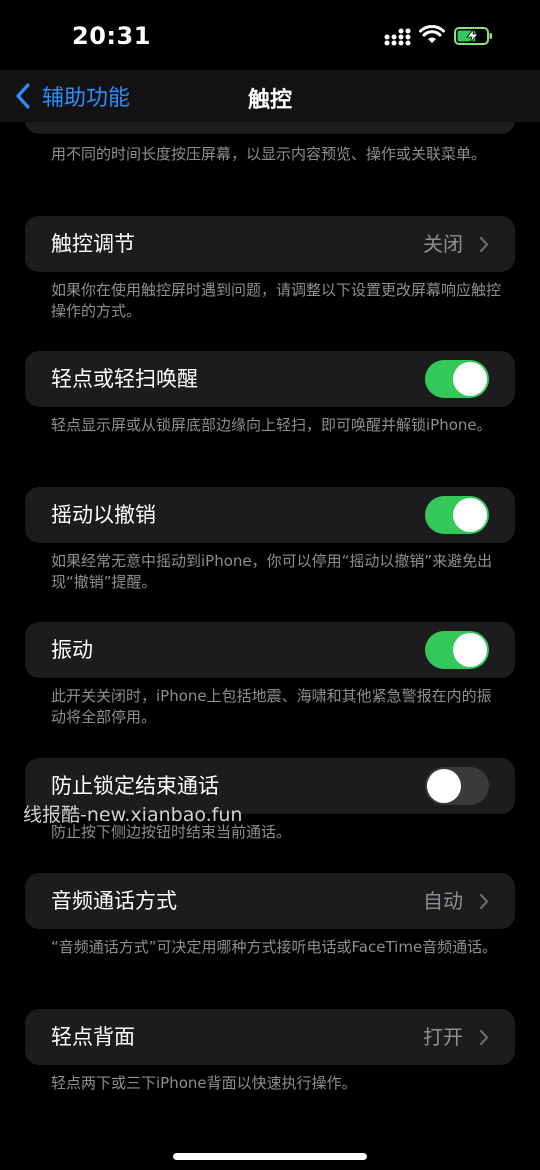 The width and height of the screenshot is (540, 1170). I want to click on row-value: 打开, so click(443, 1037).